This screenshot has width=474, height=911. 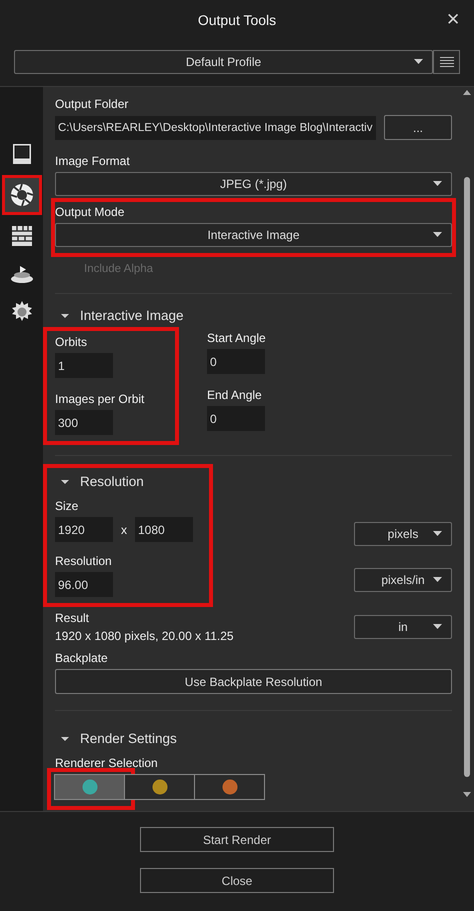 I want to click on footer-button: Start Render, so click(x=237, y=839).